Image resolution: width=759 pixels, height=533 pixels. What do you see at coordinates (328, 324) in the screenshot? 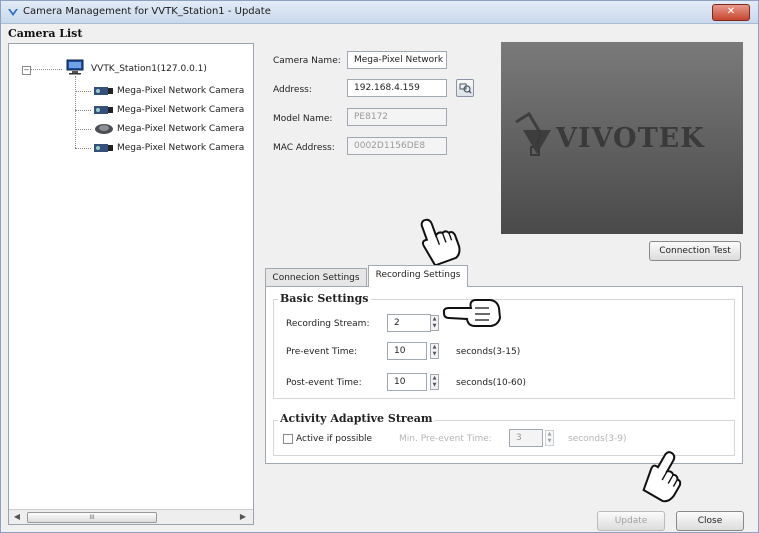
I see `recording-stream-label: Recording Stream:` at bounding box center [328, 324].